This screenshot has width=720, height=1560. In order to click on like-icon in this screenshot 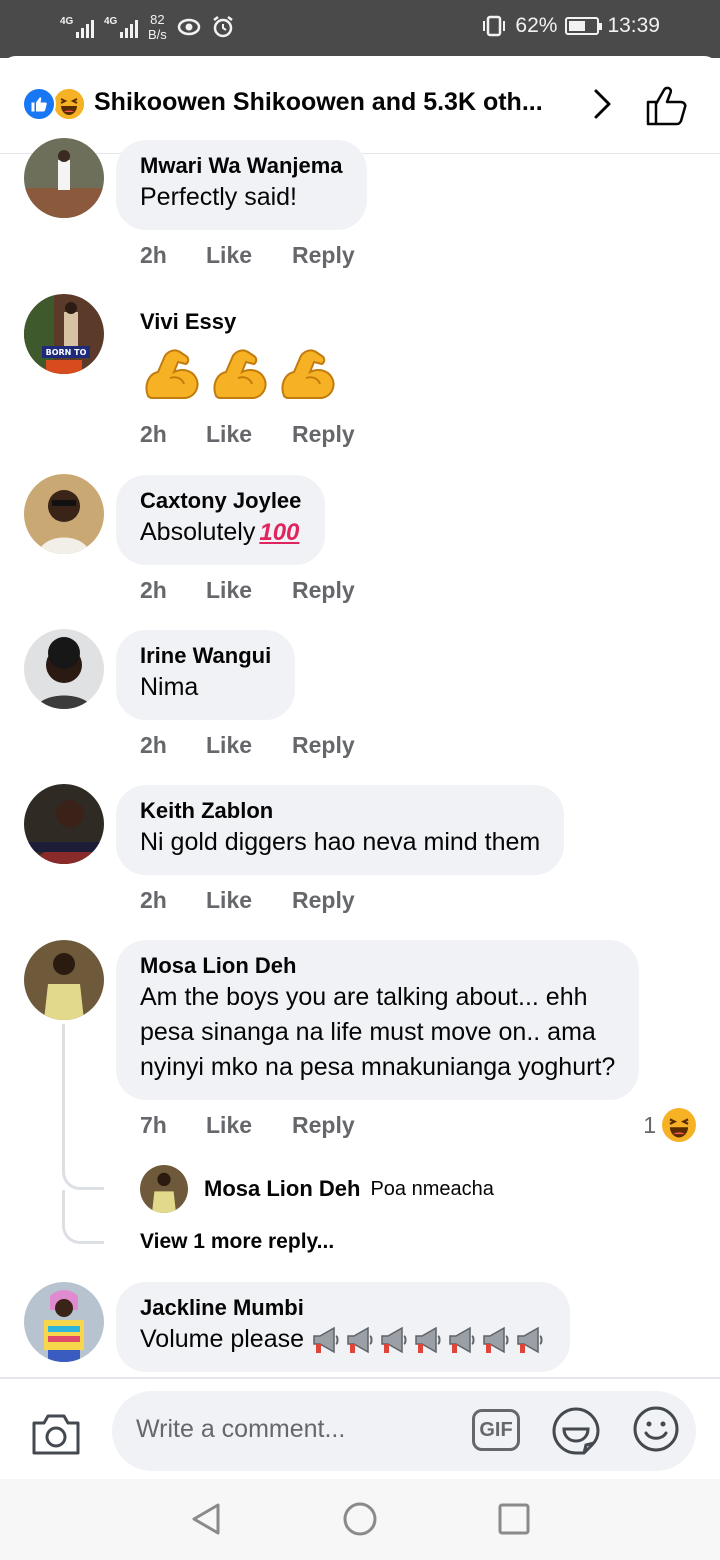, I will do `click(39, 104)`.